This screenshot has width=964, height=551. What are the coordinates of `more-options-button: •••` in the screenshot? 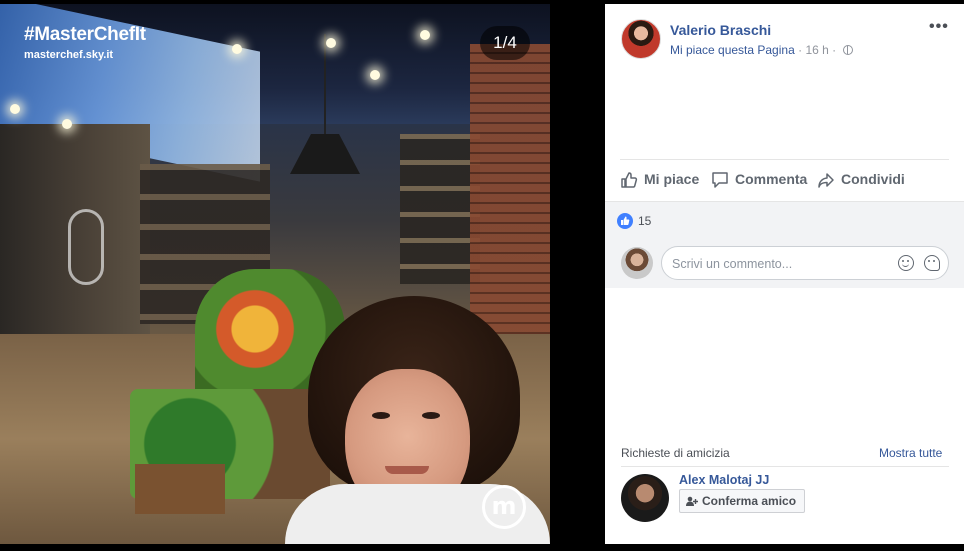 It's located at (939, 27).